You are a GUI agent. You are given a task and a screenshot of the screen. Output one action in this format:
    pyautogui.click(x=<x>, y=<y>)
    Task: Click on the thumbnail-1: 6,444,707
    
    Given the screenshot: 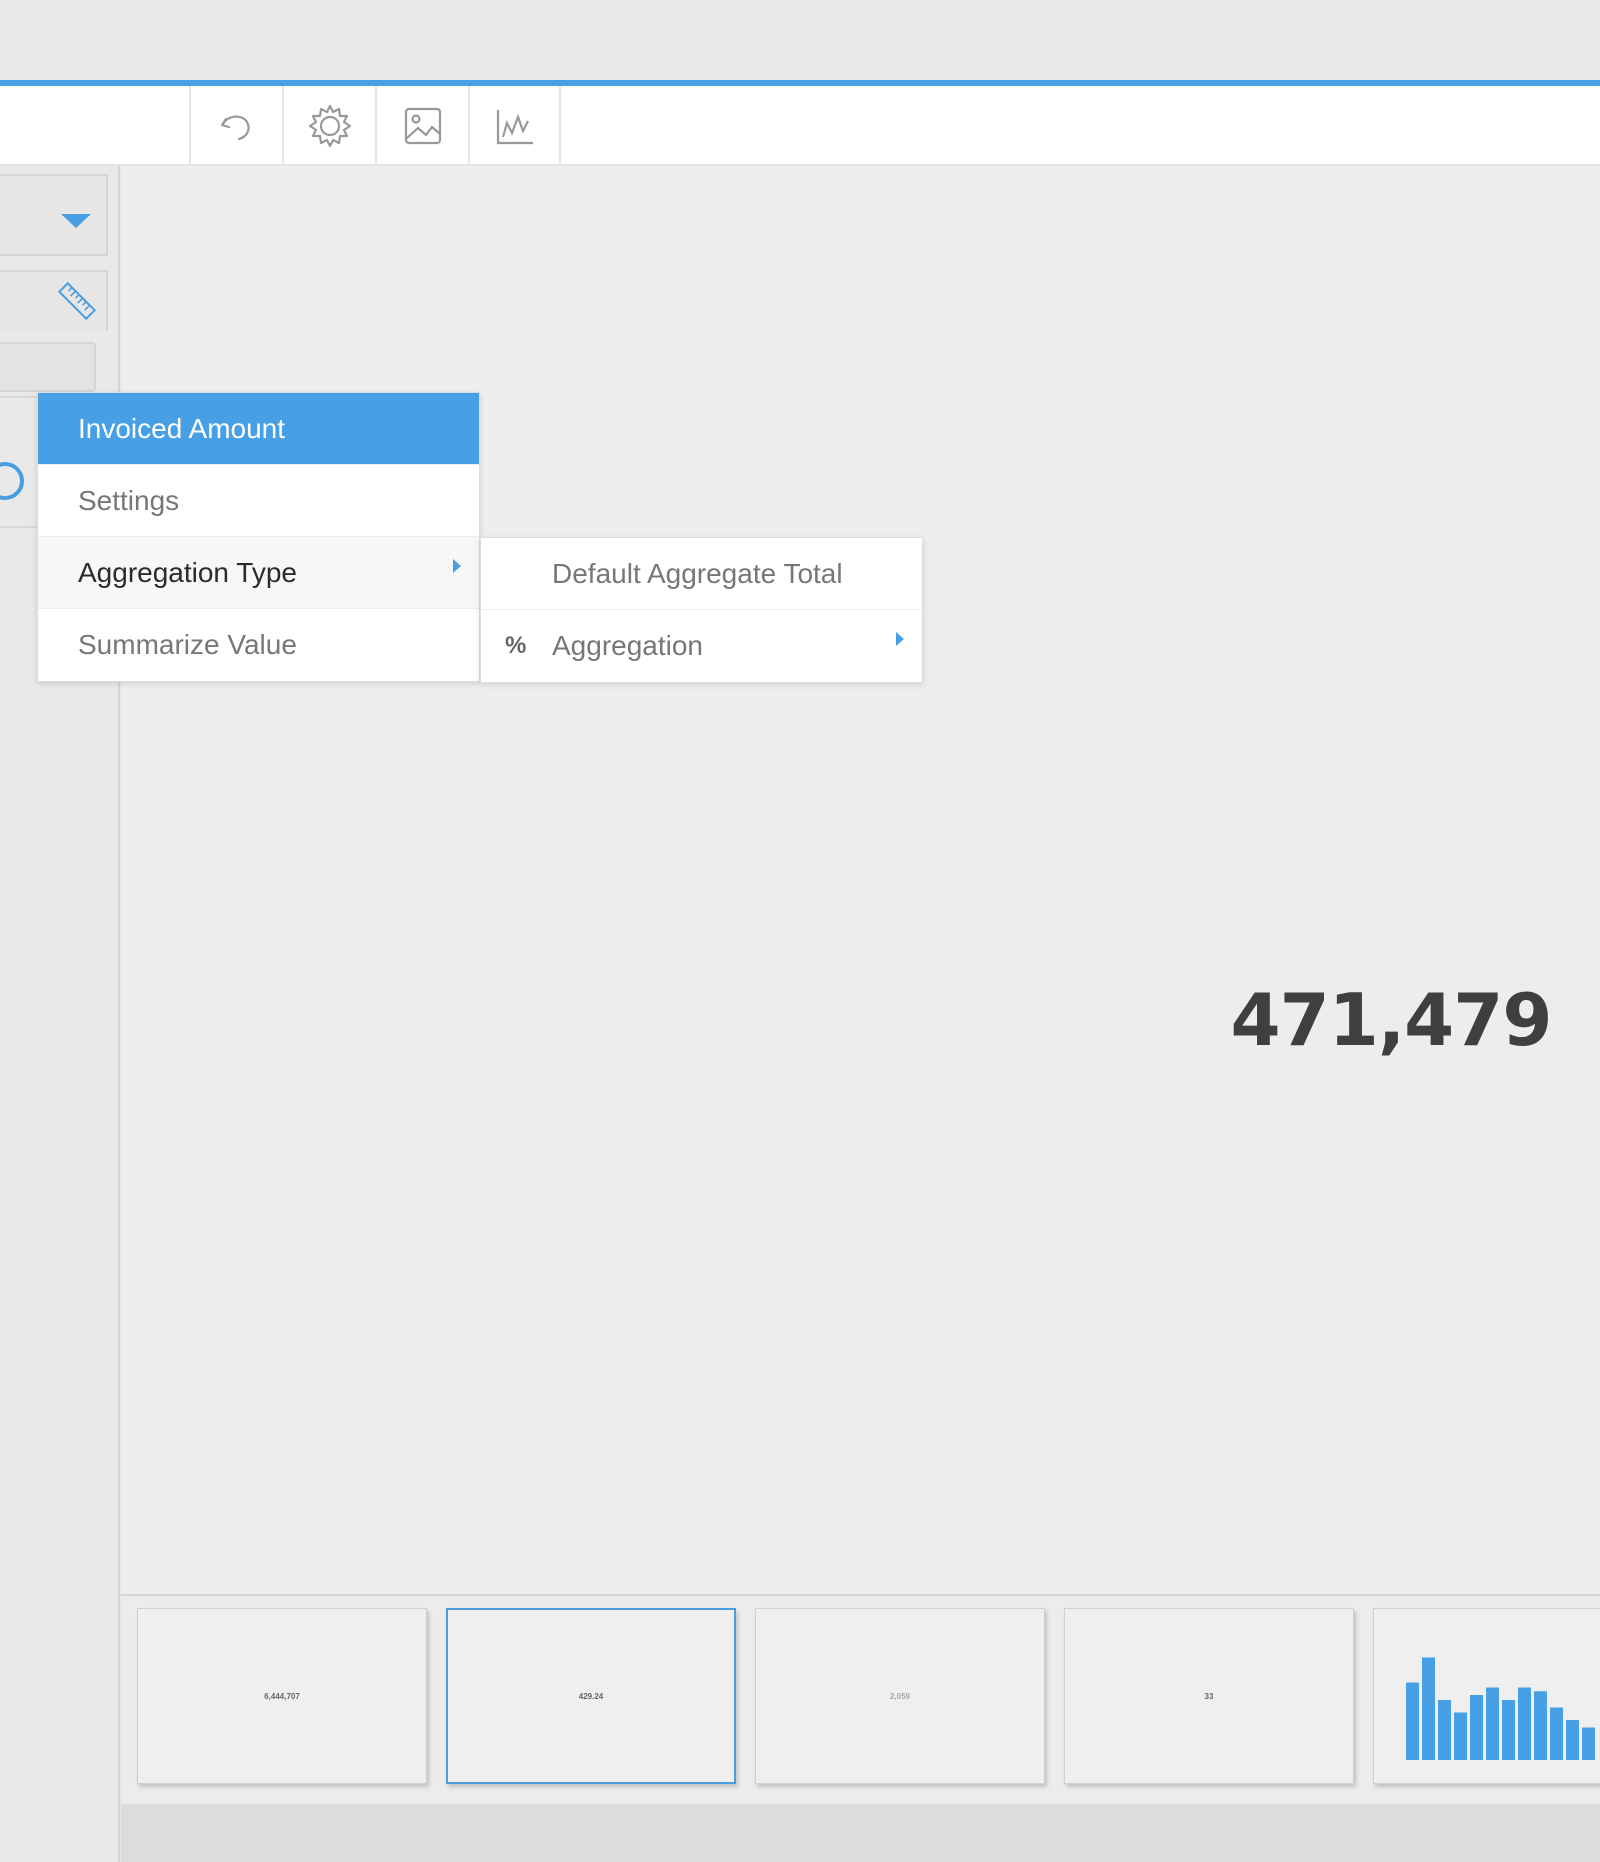 What is the action you would take?
    pyautogui.click(x=282, y=1696)
    